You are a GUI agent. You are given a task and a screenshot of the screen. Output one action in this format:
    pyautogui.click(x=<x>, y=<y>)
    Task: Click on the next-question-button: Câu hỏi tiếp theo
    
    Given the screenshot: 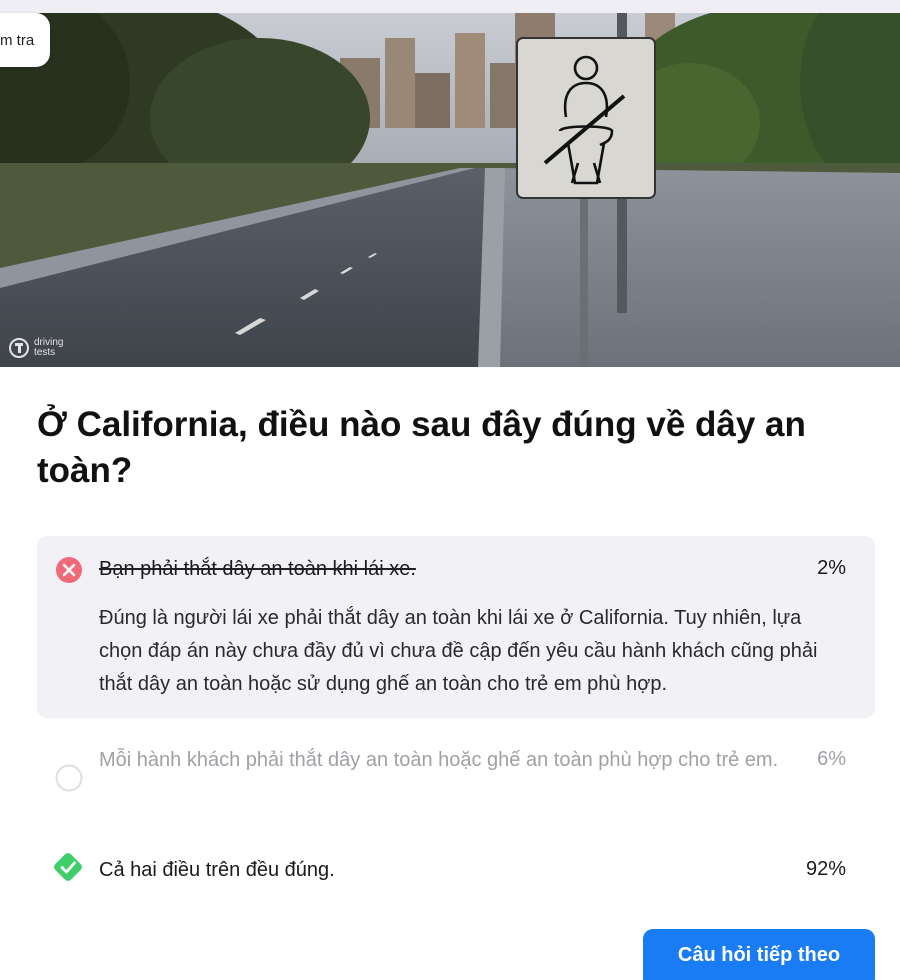 What is the action you would take?
    pyautogui.click(x=759, y=954)
    